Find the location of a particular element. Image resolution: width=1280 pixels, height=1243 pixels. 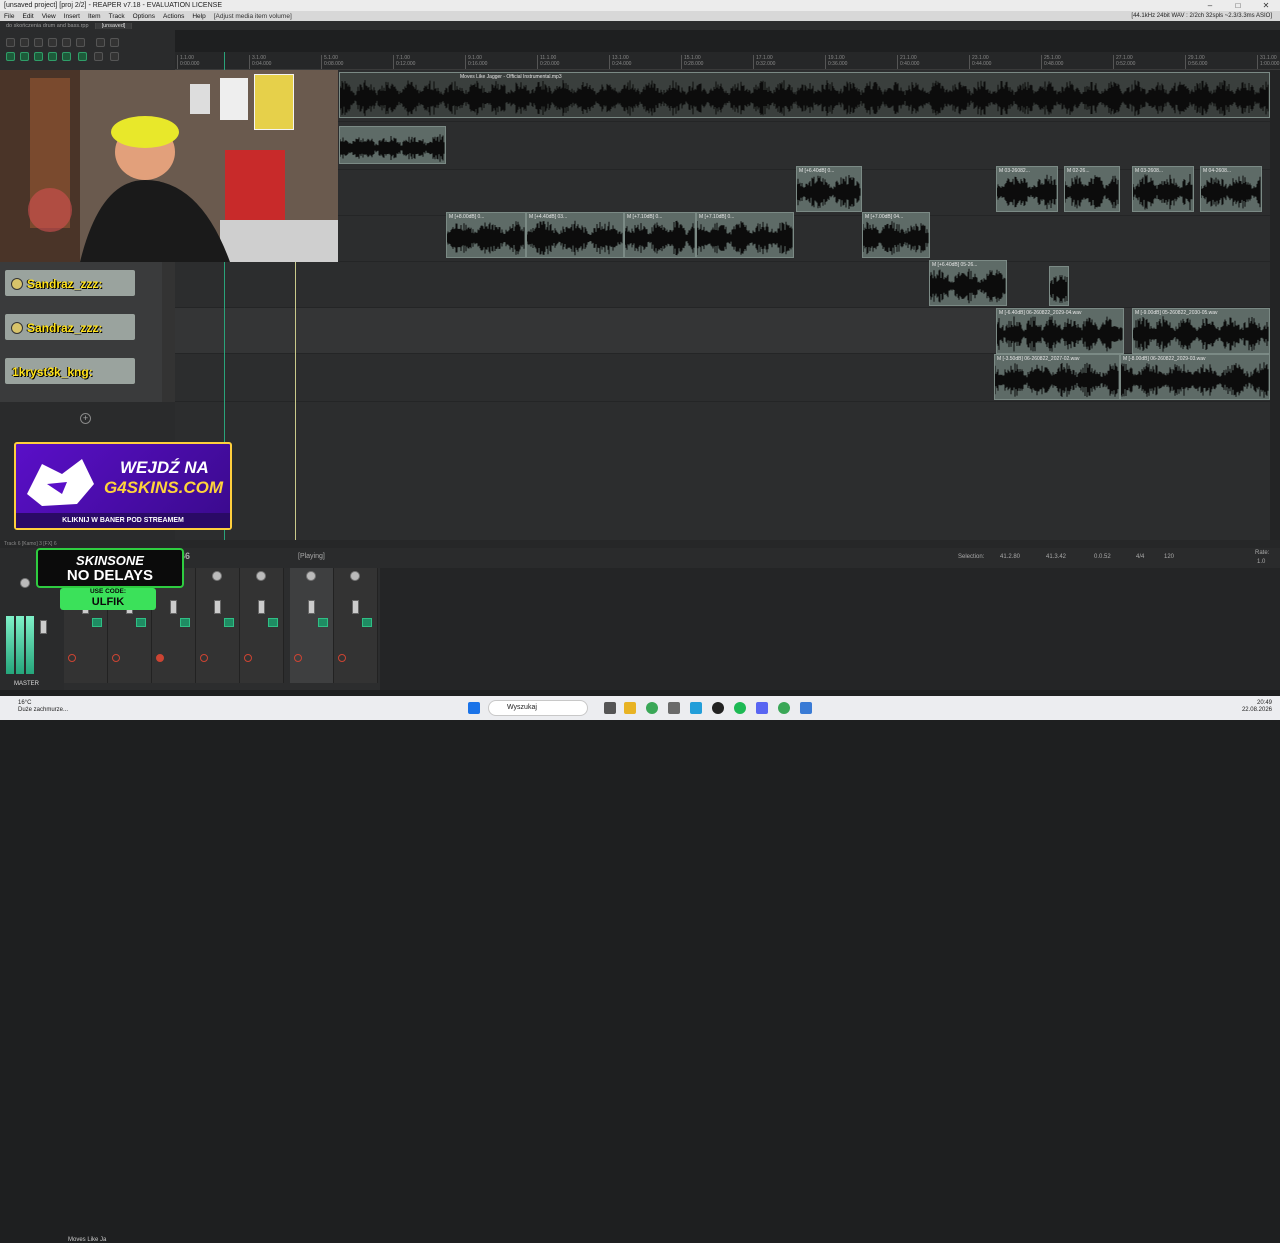

media-item: M [-6.40dB] 06-260822_2029-04.wav is located at coordinates (1060, 331).